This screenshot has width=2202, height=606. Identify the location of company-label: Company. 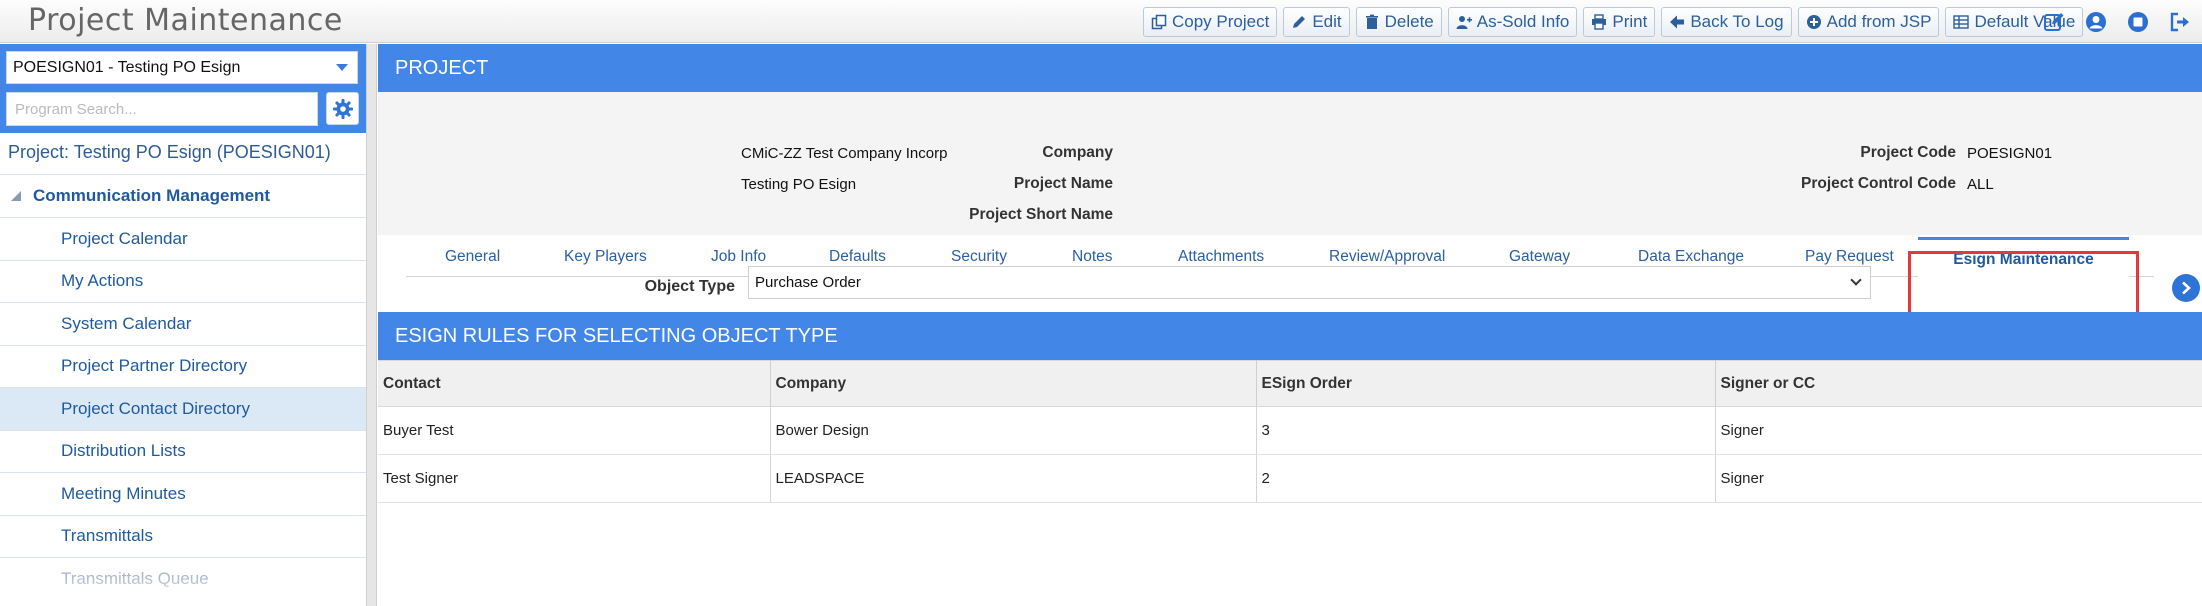
(1077, 152).